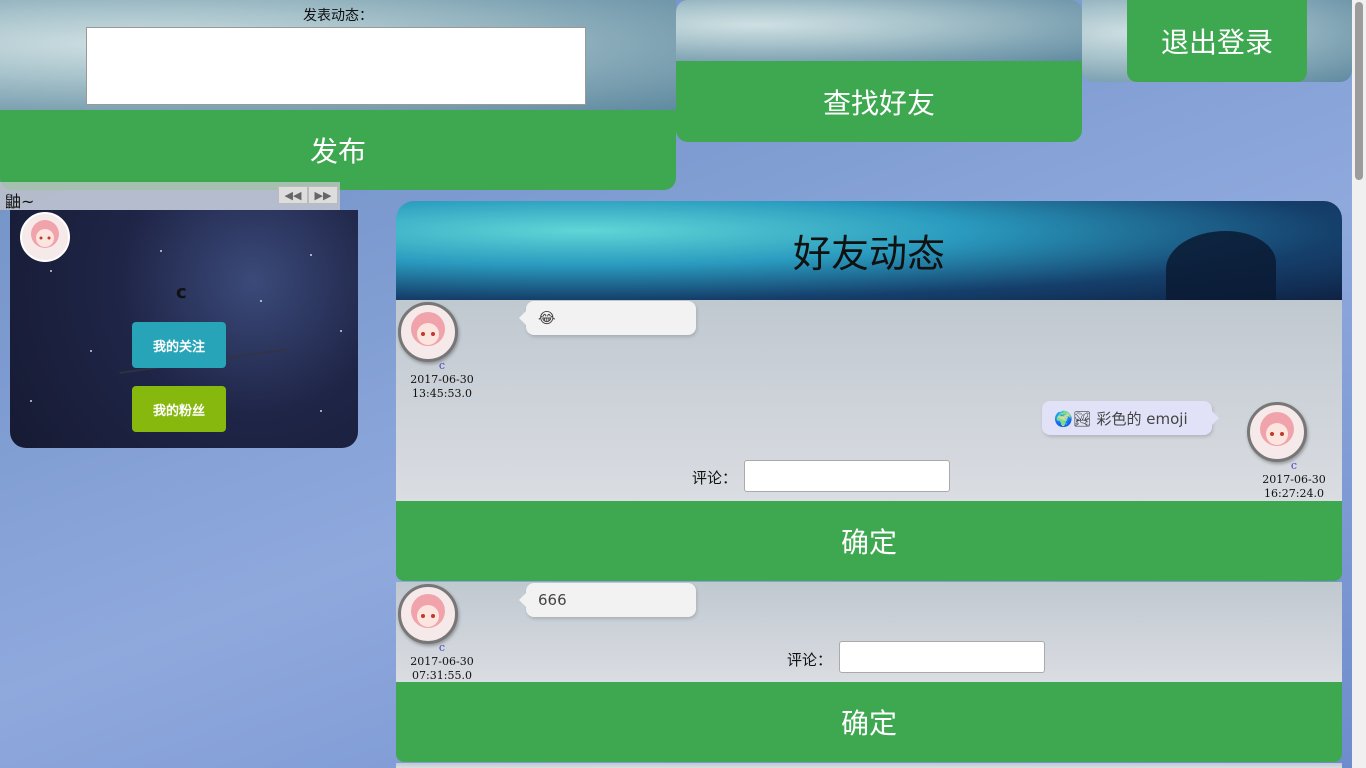  I want to click on previous-track-icon: ◀◀, so click(293, 195).